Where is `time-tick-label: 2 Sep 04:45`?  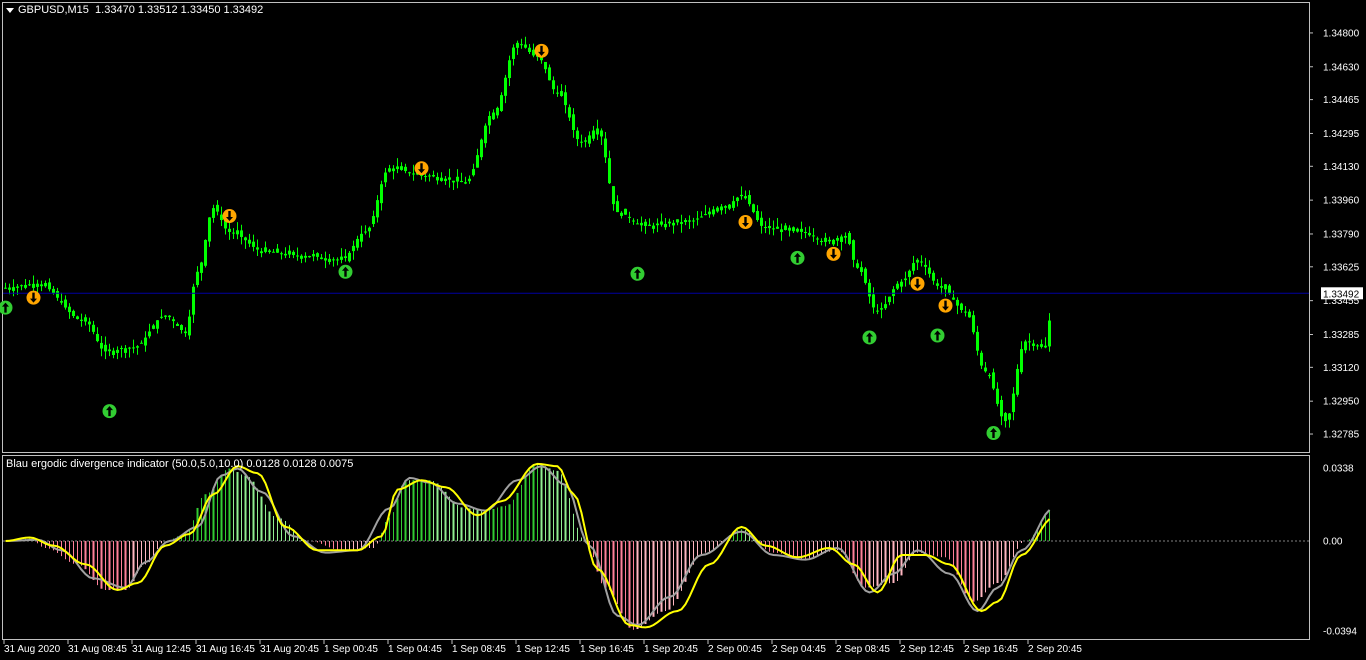 time-tick-label: 2 Sep 04:45 is located at coordinates (799, 649).